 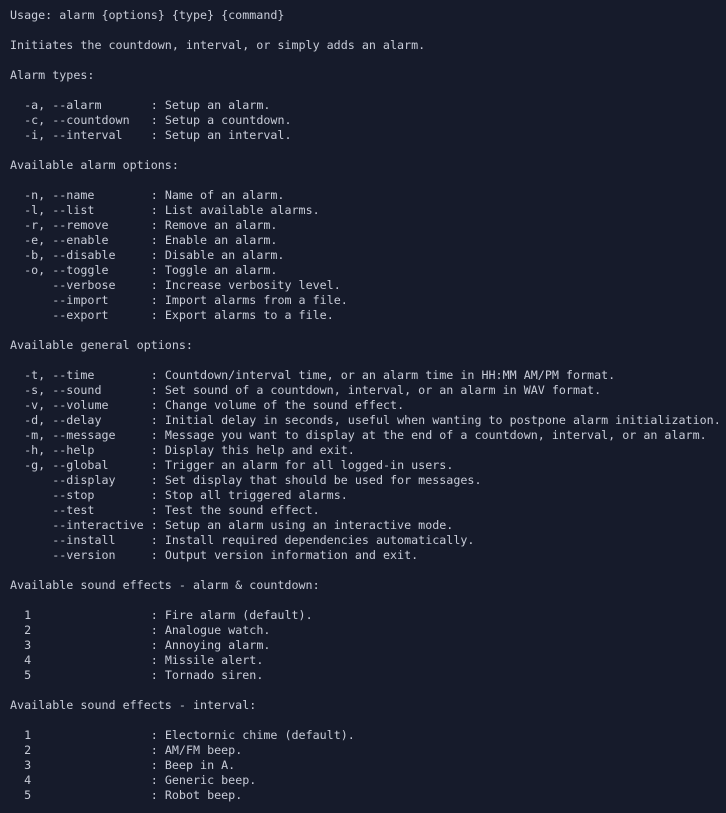 I want to click on section-heading-available-alarm-options: Available alarm options:, so click(x=94, y=165).